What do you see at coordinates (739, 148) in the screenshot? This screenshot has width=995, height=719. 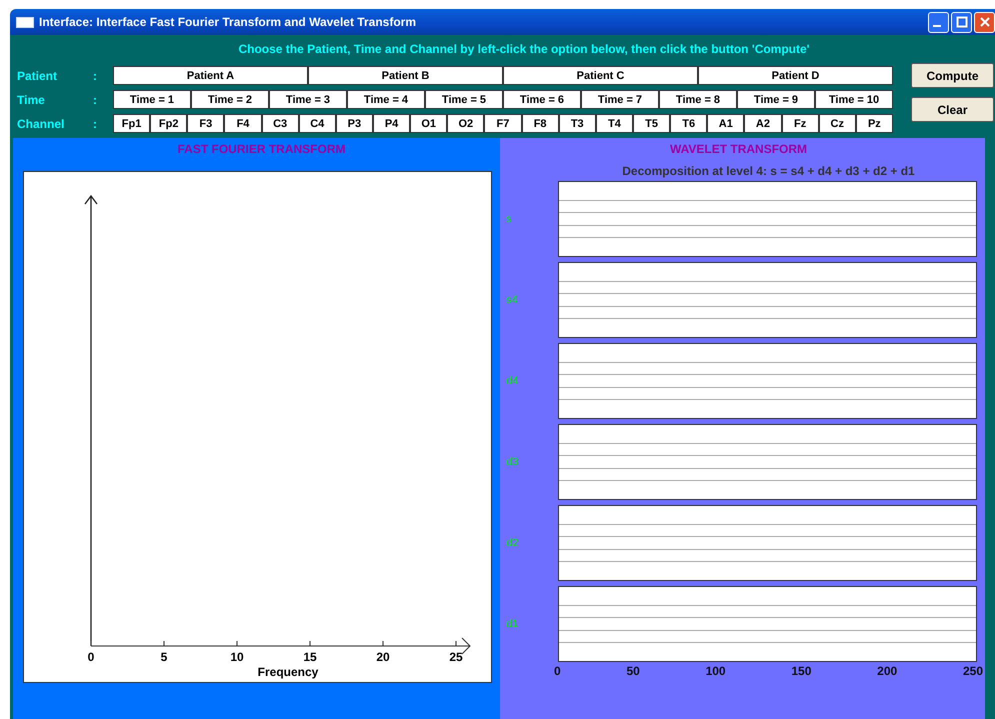 I see `panel-title: WAVELET TRANSFORM` at bounding box center [739, 148].